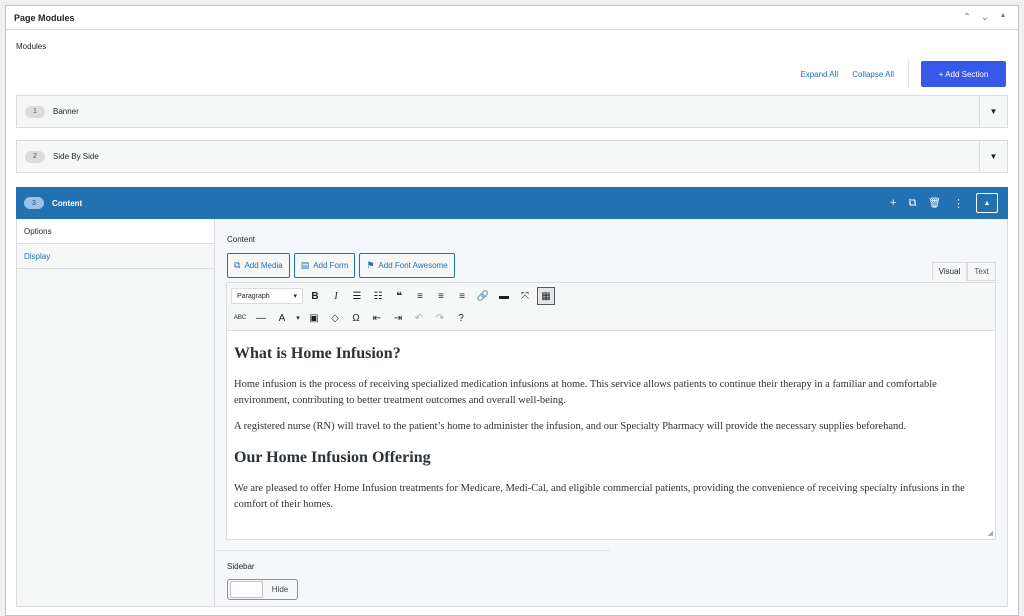  I want to click on module-row-side-by-side: 2 Side By Side ▼, so click(512, 156).